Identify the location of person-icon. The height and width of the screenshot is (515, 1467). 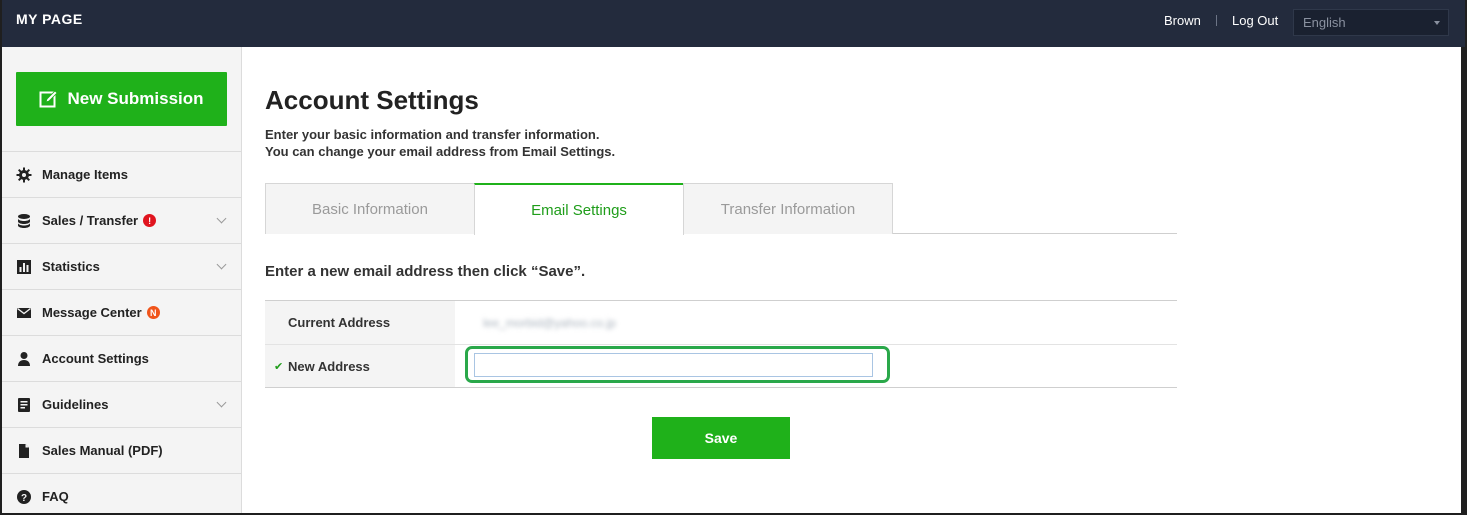
(24, 359).